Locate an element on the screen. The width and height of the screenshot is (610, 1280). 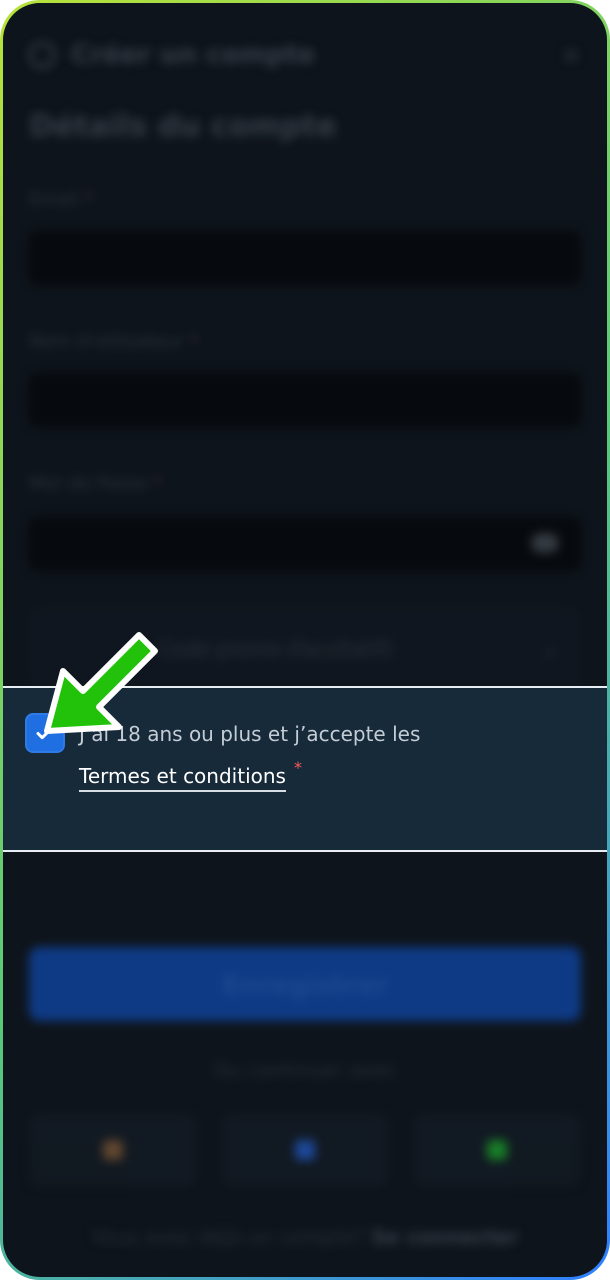
email-label-text: Email is located at coordinates (54, 199).